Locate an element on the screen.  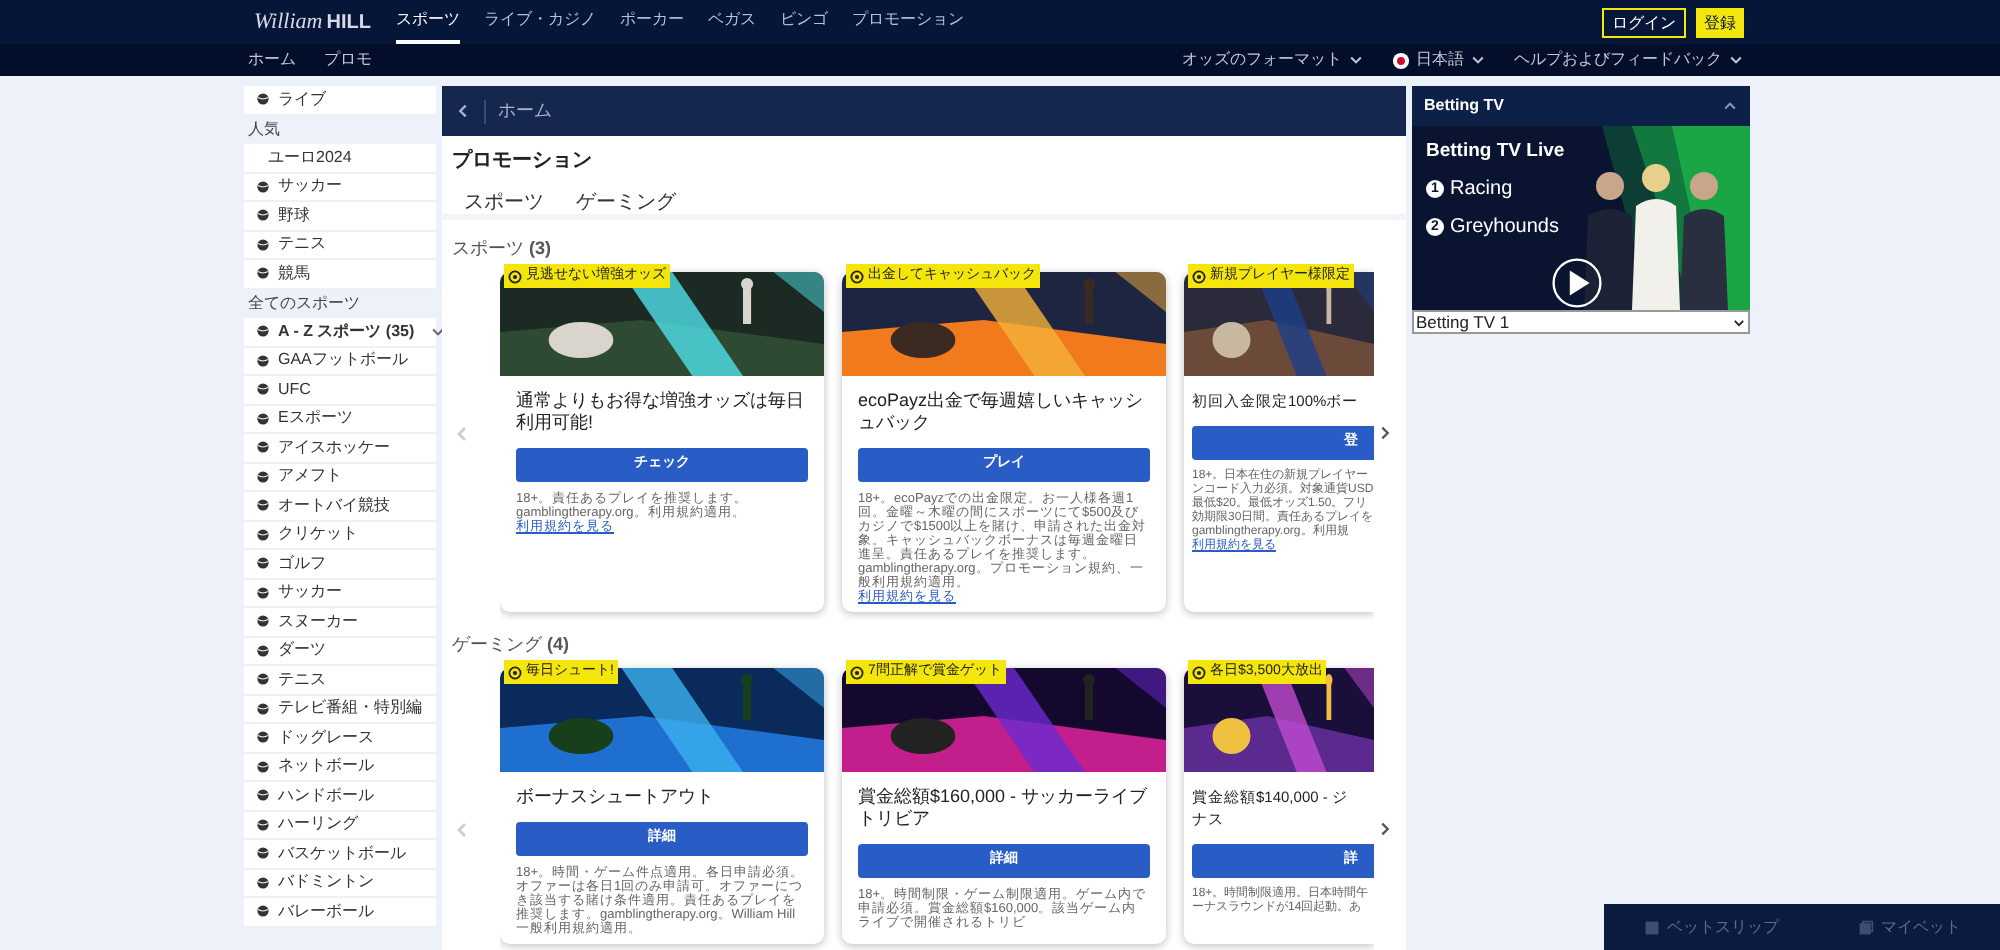
sidebar-item: バスケットボール is located at coordinates (340, 854).